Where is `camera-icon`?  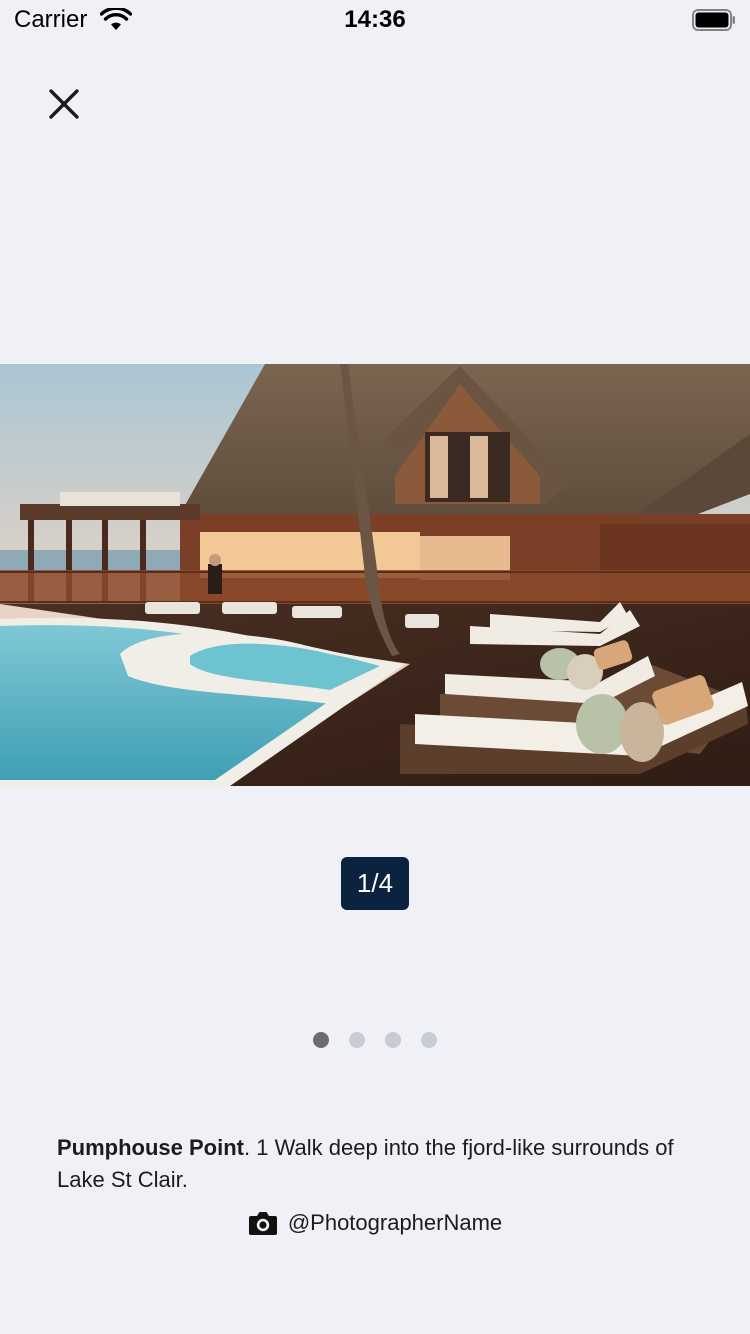 camera-icon is located at coordinates (262, 1223).